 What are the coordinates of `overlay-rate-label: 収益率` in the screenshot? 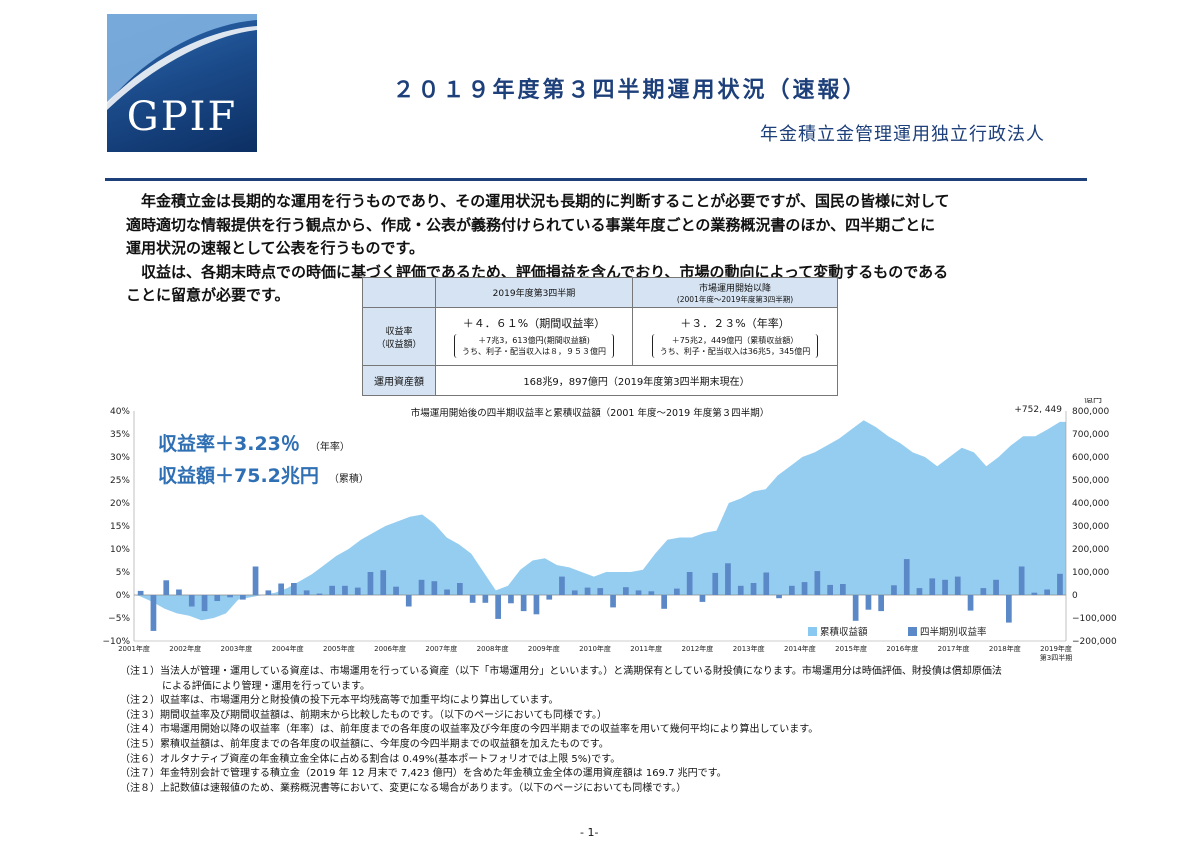 It's located at (187, 444).